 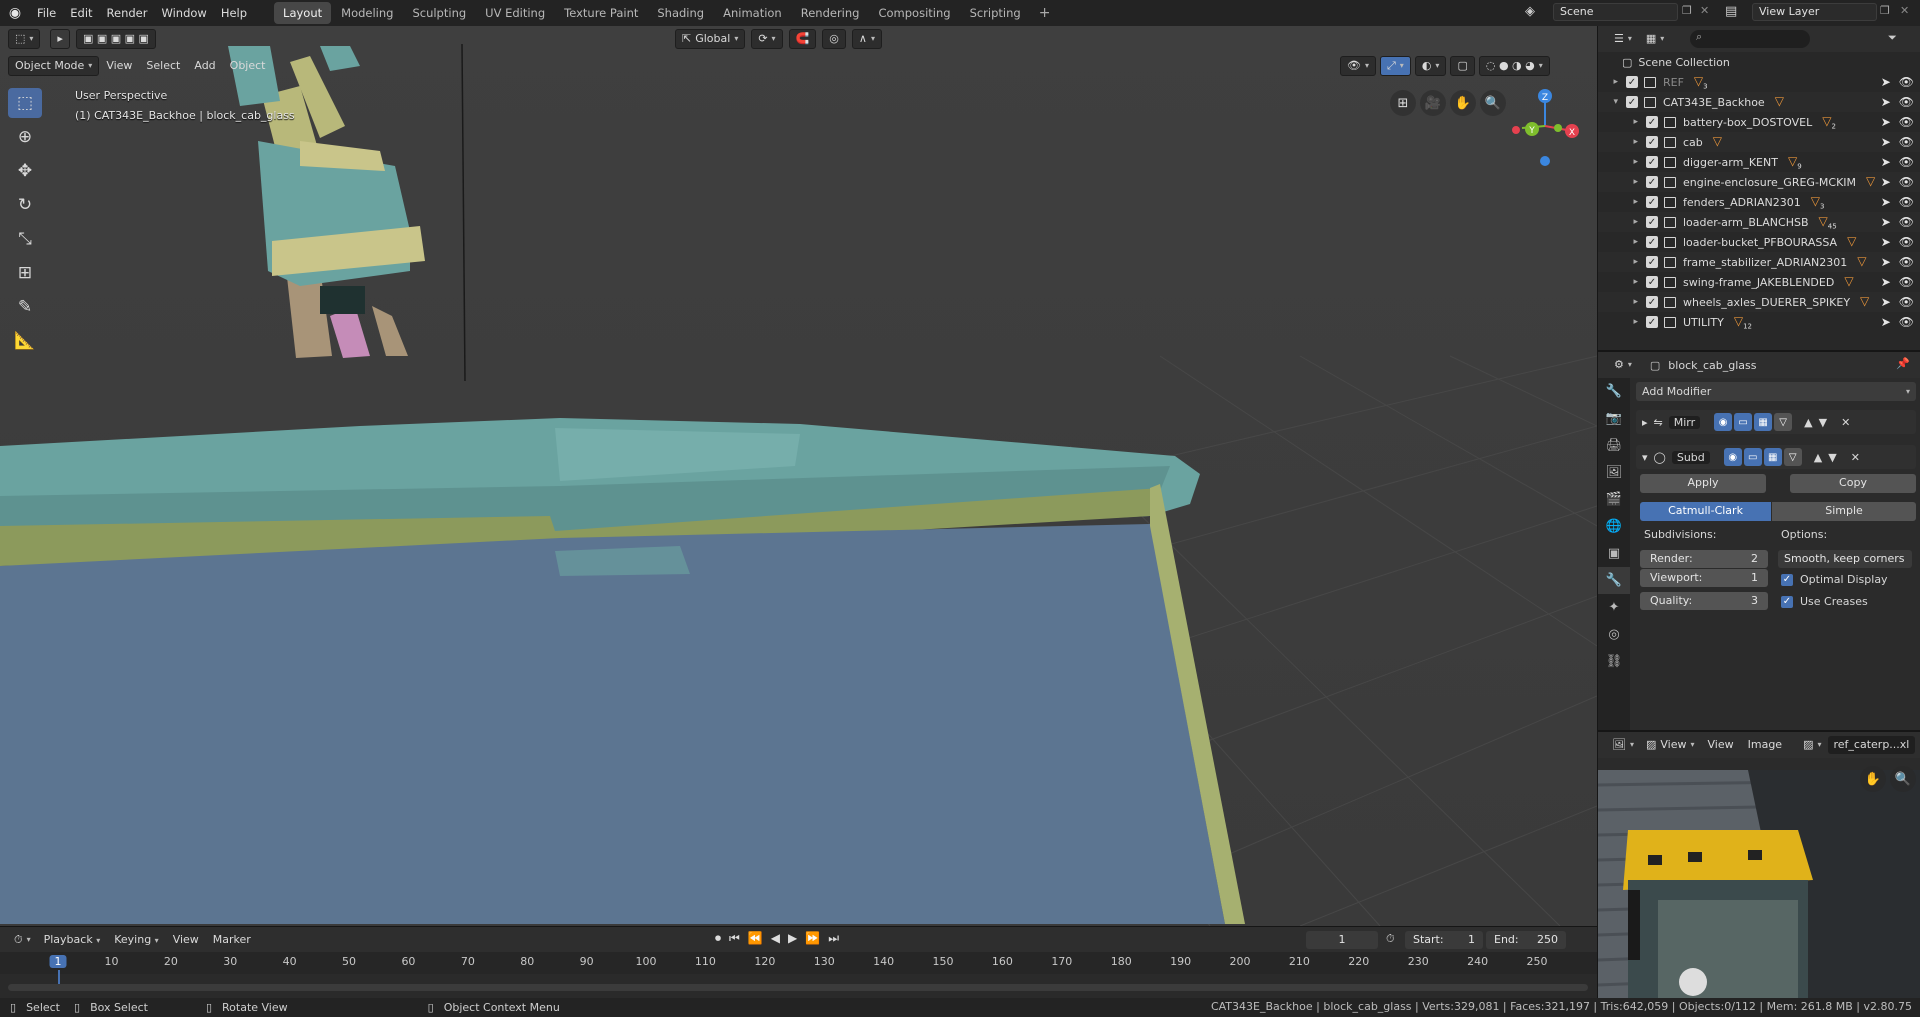 What do you see at coordinates (186, 940) in the screenshot?
I see `timeline-menu-view: View` at bounding box center [186, 940].